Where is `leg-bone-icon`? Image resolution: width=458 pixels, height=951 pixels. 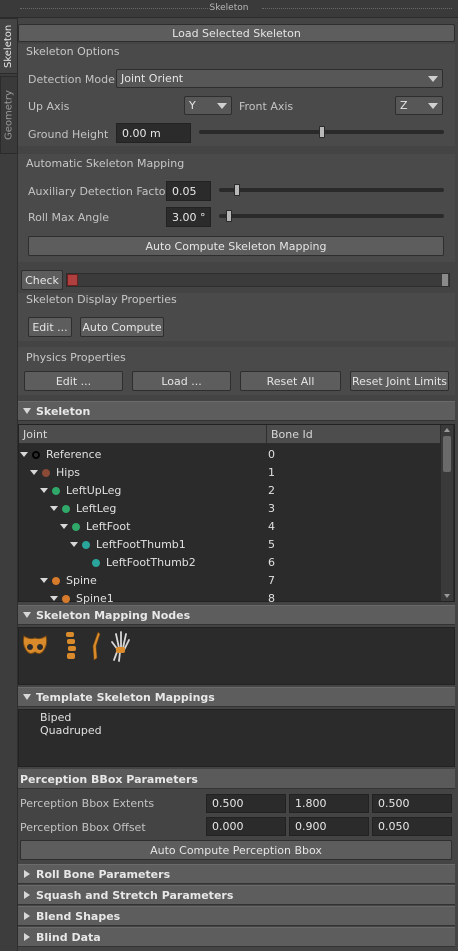 leg-bone-icon is located at coordinates (96, 646).